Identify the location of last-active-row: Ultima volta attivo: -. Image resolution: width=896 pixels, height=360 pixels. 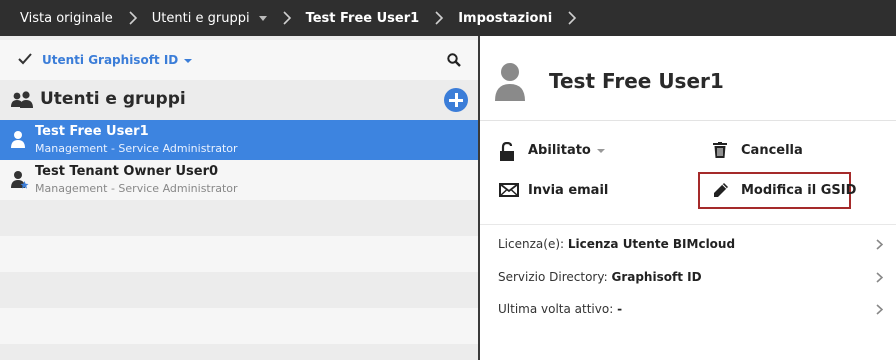
(693, 312).